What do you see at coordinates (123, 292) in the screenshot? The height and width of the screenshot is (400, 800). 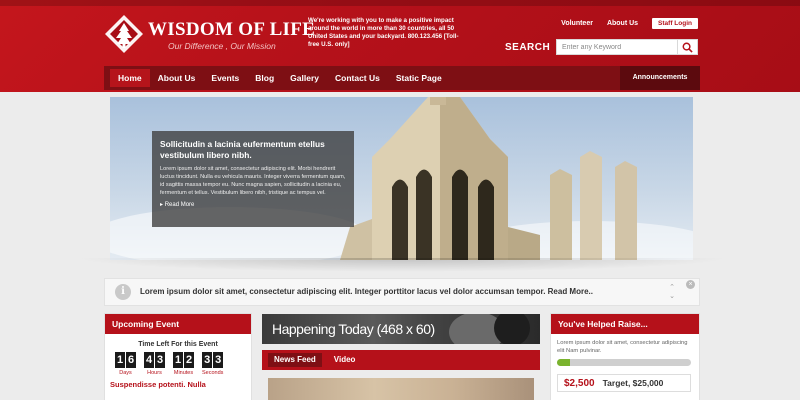 I see `info-icon: i` at bounding box center [123, 292].